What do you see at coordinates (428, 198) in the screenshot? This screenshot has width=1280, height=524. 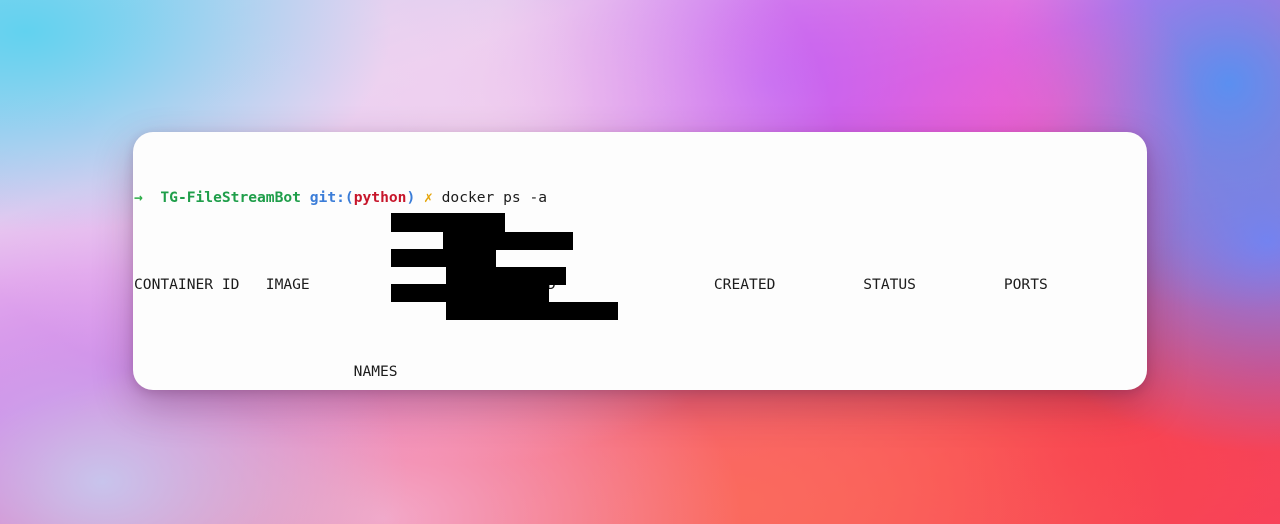 I see `git-dirty-icon: ✗` at bounding box center [428, 198].